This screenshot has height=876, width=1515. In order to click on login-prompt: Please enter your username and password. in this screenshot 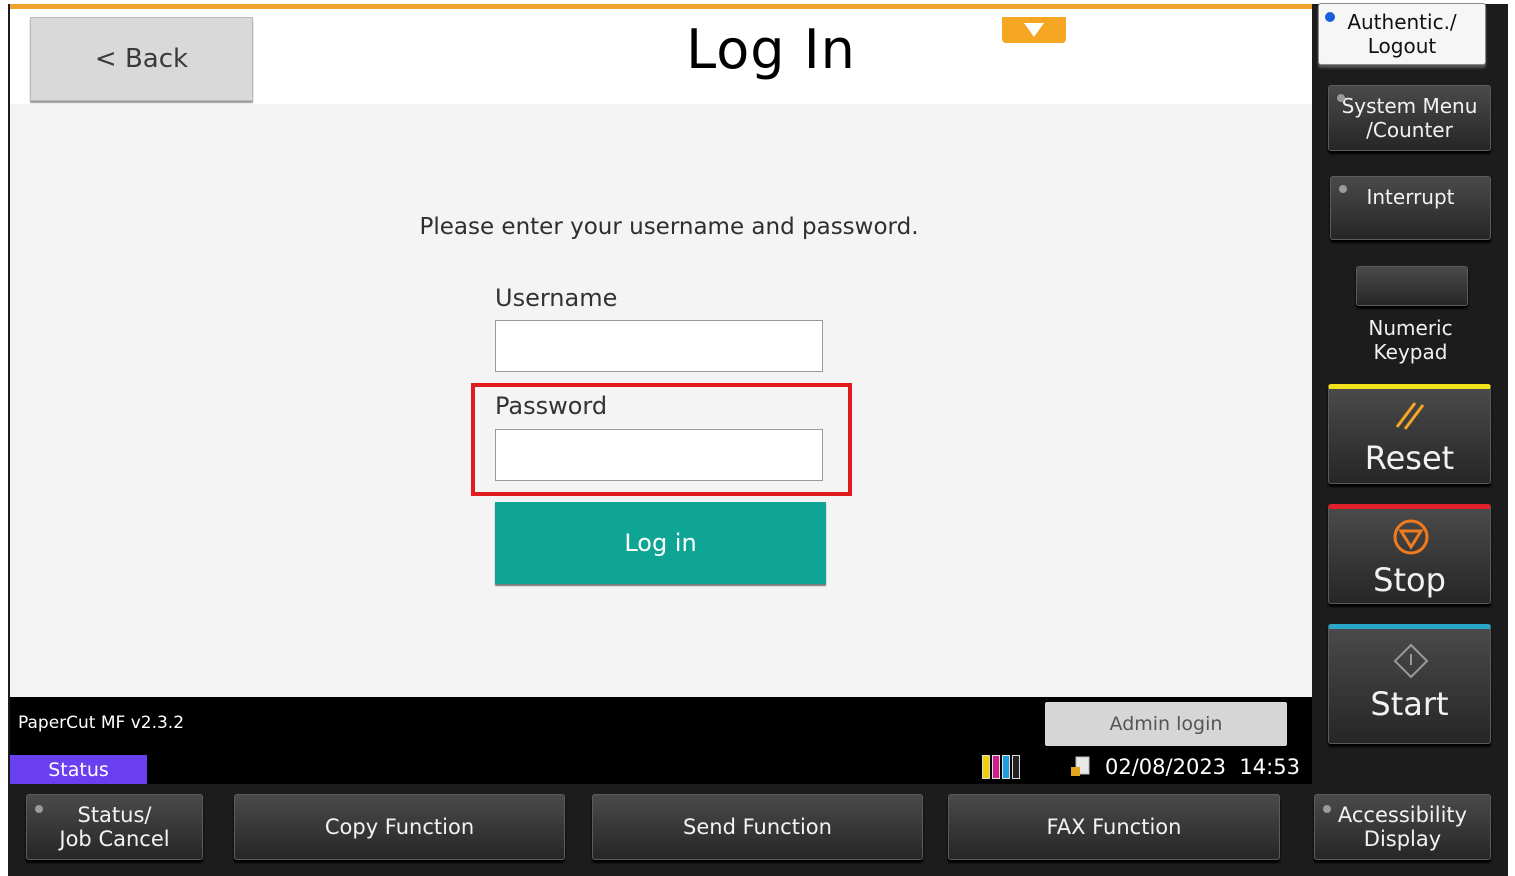, I will do `click(669, 227)`.